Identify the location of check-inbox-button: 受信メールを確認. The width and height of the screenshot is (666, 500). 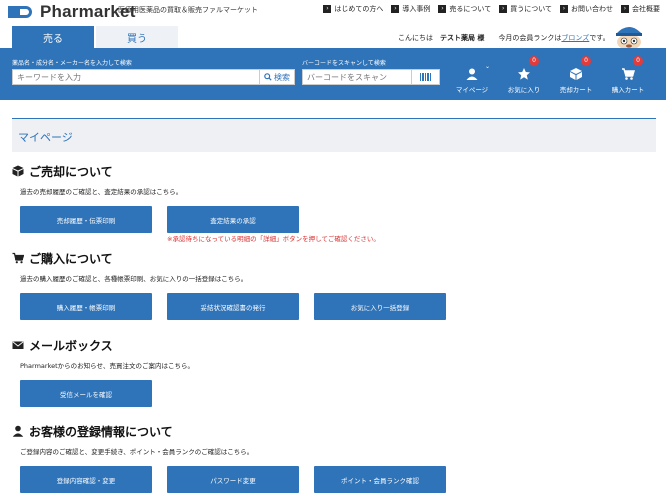
(86, 393).